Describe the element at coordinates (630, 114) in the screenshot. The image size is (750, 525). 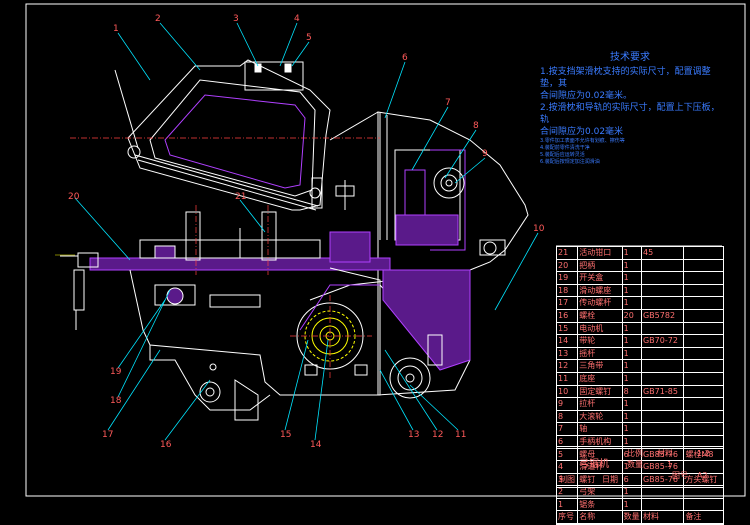
I see `tech-line: 2.按滑枕和导轨的实际尺寸，配置上下压板，轨` at that location.